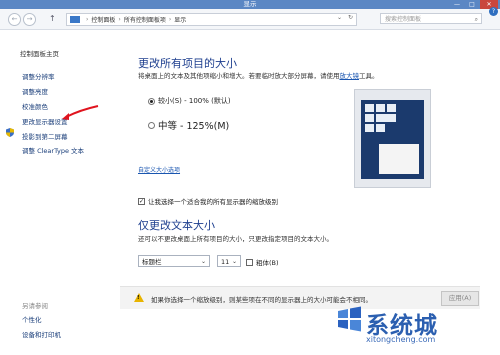 The width and height of the screenshot is (500, 355). Describe the element at coordinates (29, 19) in the screenshot. I see `forward-button: →` at that location.